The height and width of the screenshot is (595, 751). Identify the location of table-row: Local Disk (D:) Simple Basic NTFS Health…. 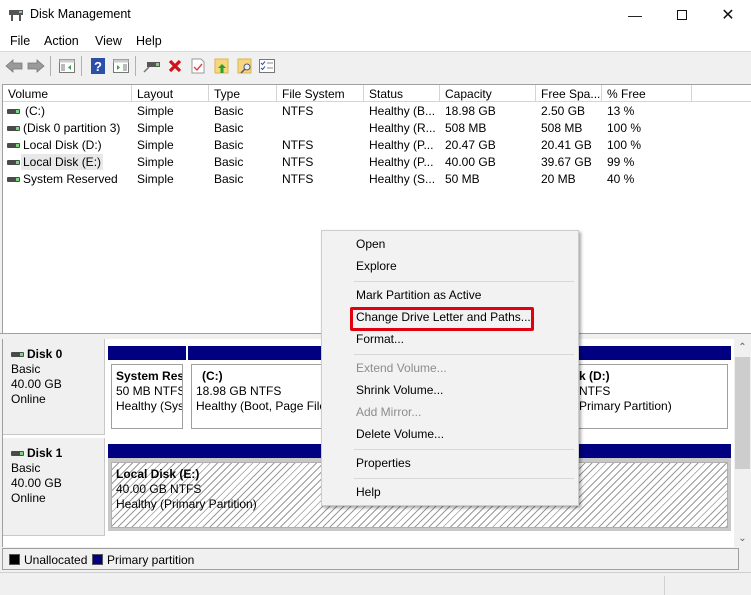
(353, 145).